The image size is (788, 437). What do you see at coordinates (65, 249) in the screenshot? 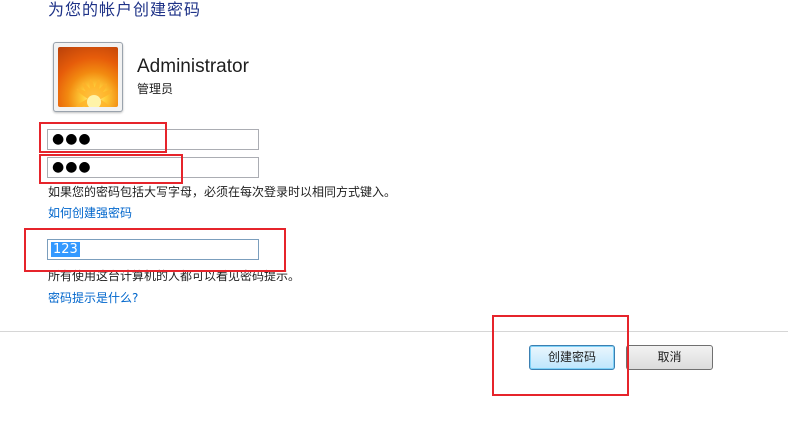
I see `password-hint-value: 123` at bounding box center [65, 249].